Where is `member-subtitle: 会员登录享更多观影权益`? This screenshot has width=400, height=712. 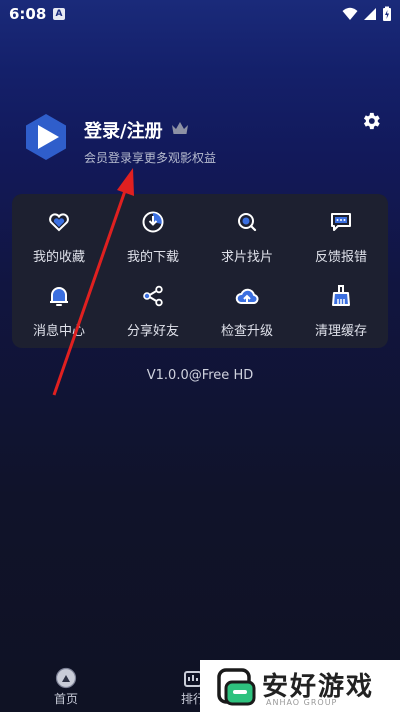
member-subtitle: 会员登录享更多观影权益 is located at coordinates (150, 158).